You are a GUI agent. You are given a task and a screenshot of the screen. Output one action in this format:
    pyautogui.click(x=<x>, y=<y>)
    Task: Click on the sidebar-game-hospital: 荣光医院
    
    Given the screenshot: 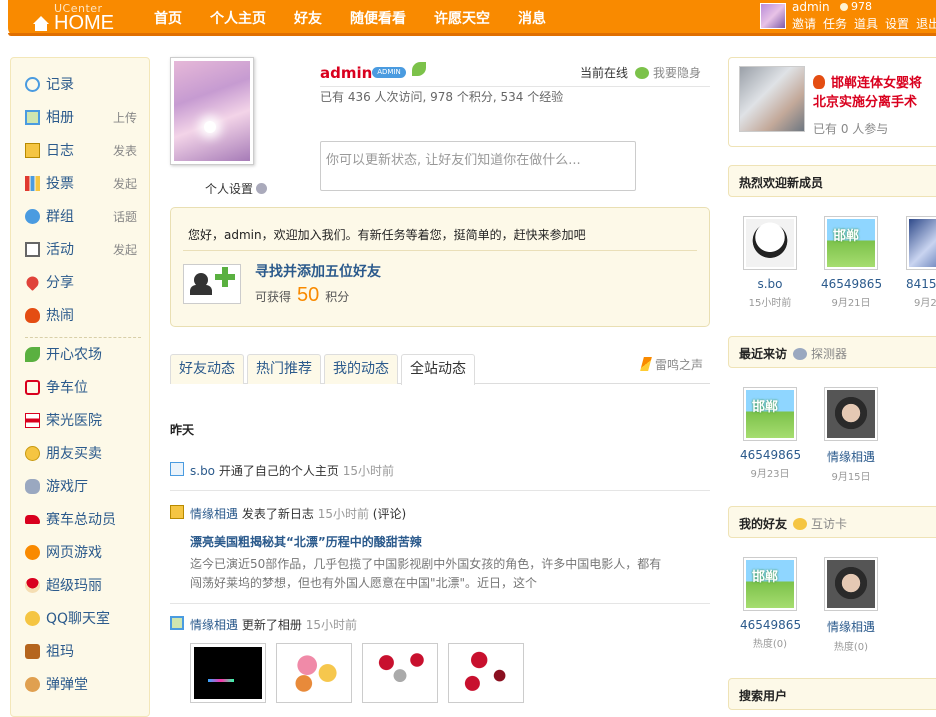 What is the action you would take?
    pyautogui.click(x=84, y=420)
    